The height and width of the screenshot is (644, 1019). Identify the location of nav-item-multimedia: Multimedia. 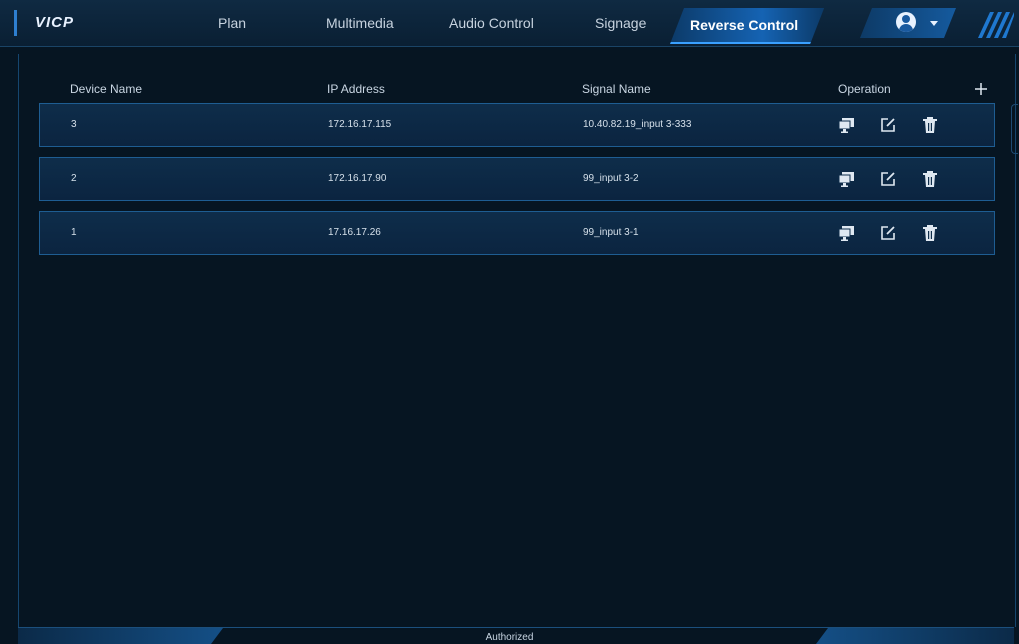
(360, 23).